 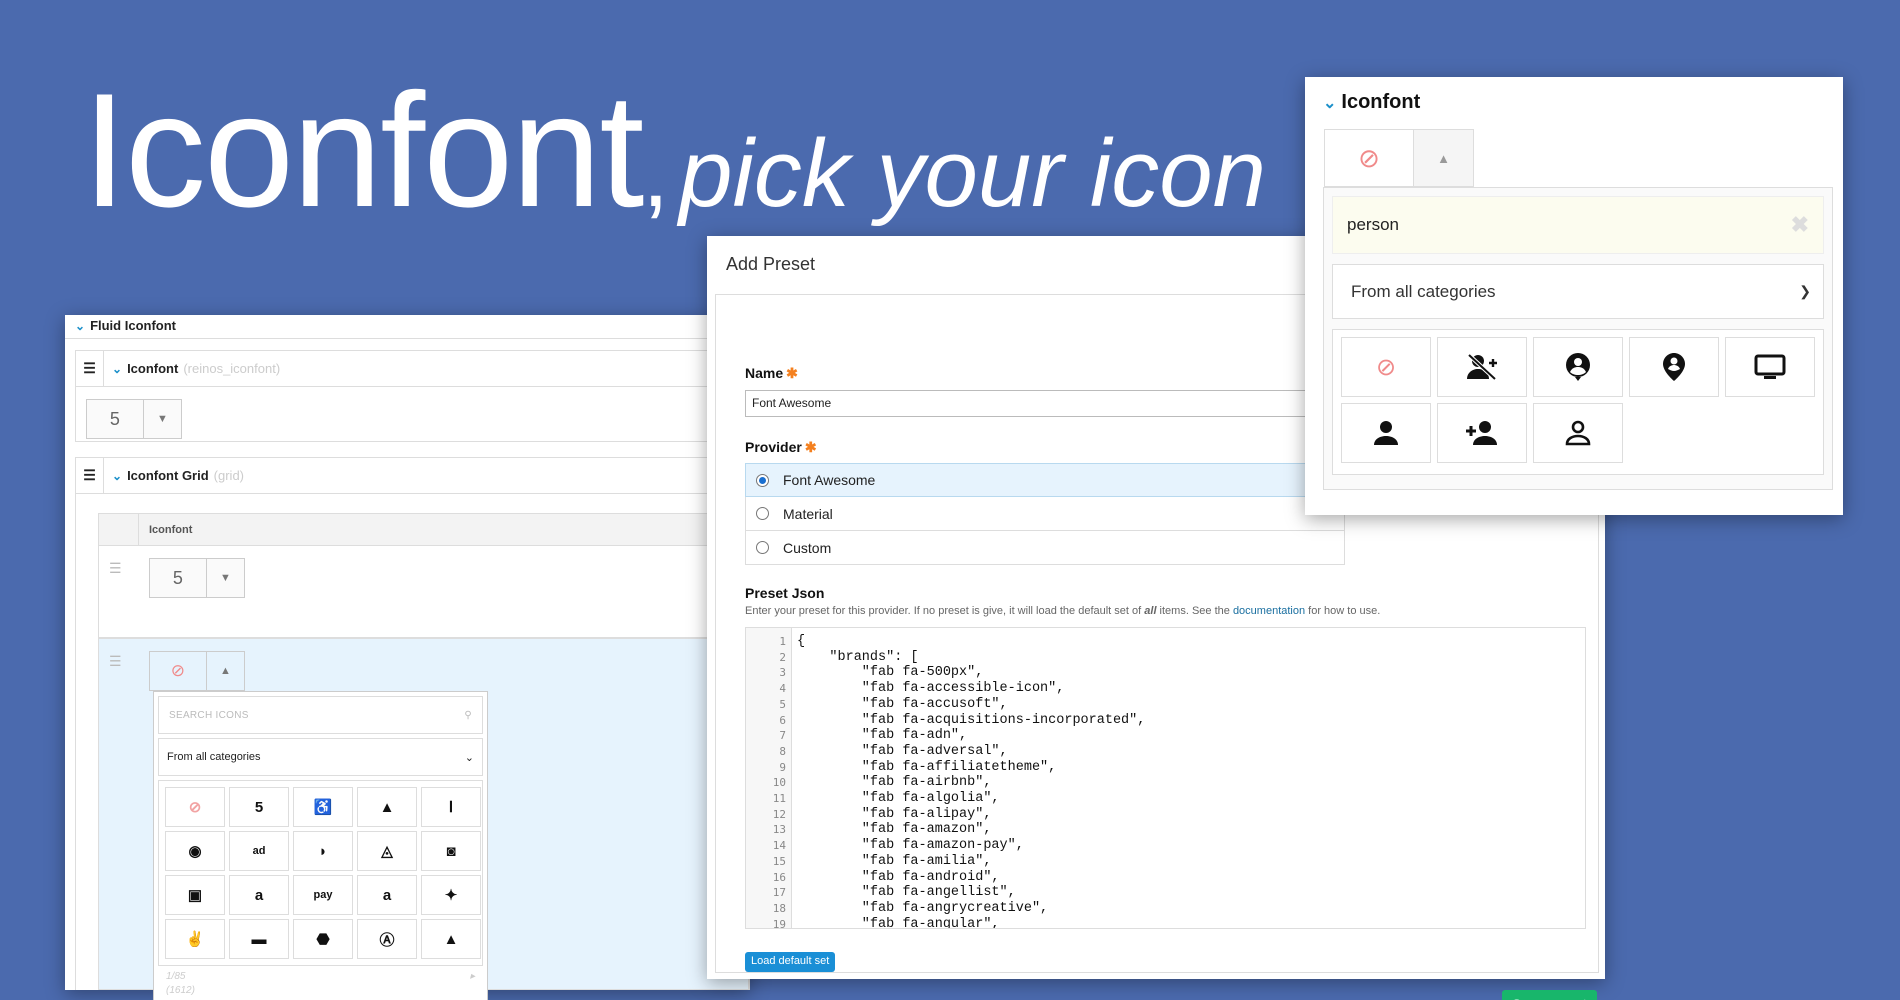 What do you see at coordinates (1045, 480) in the screenshot?
I see `radio-font-awesome: Font Awesome` at bounding box center [1045, 480].